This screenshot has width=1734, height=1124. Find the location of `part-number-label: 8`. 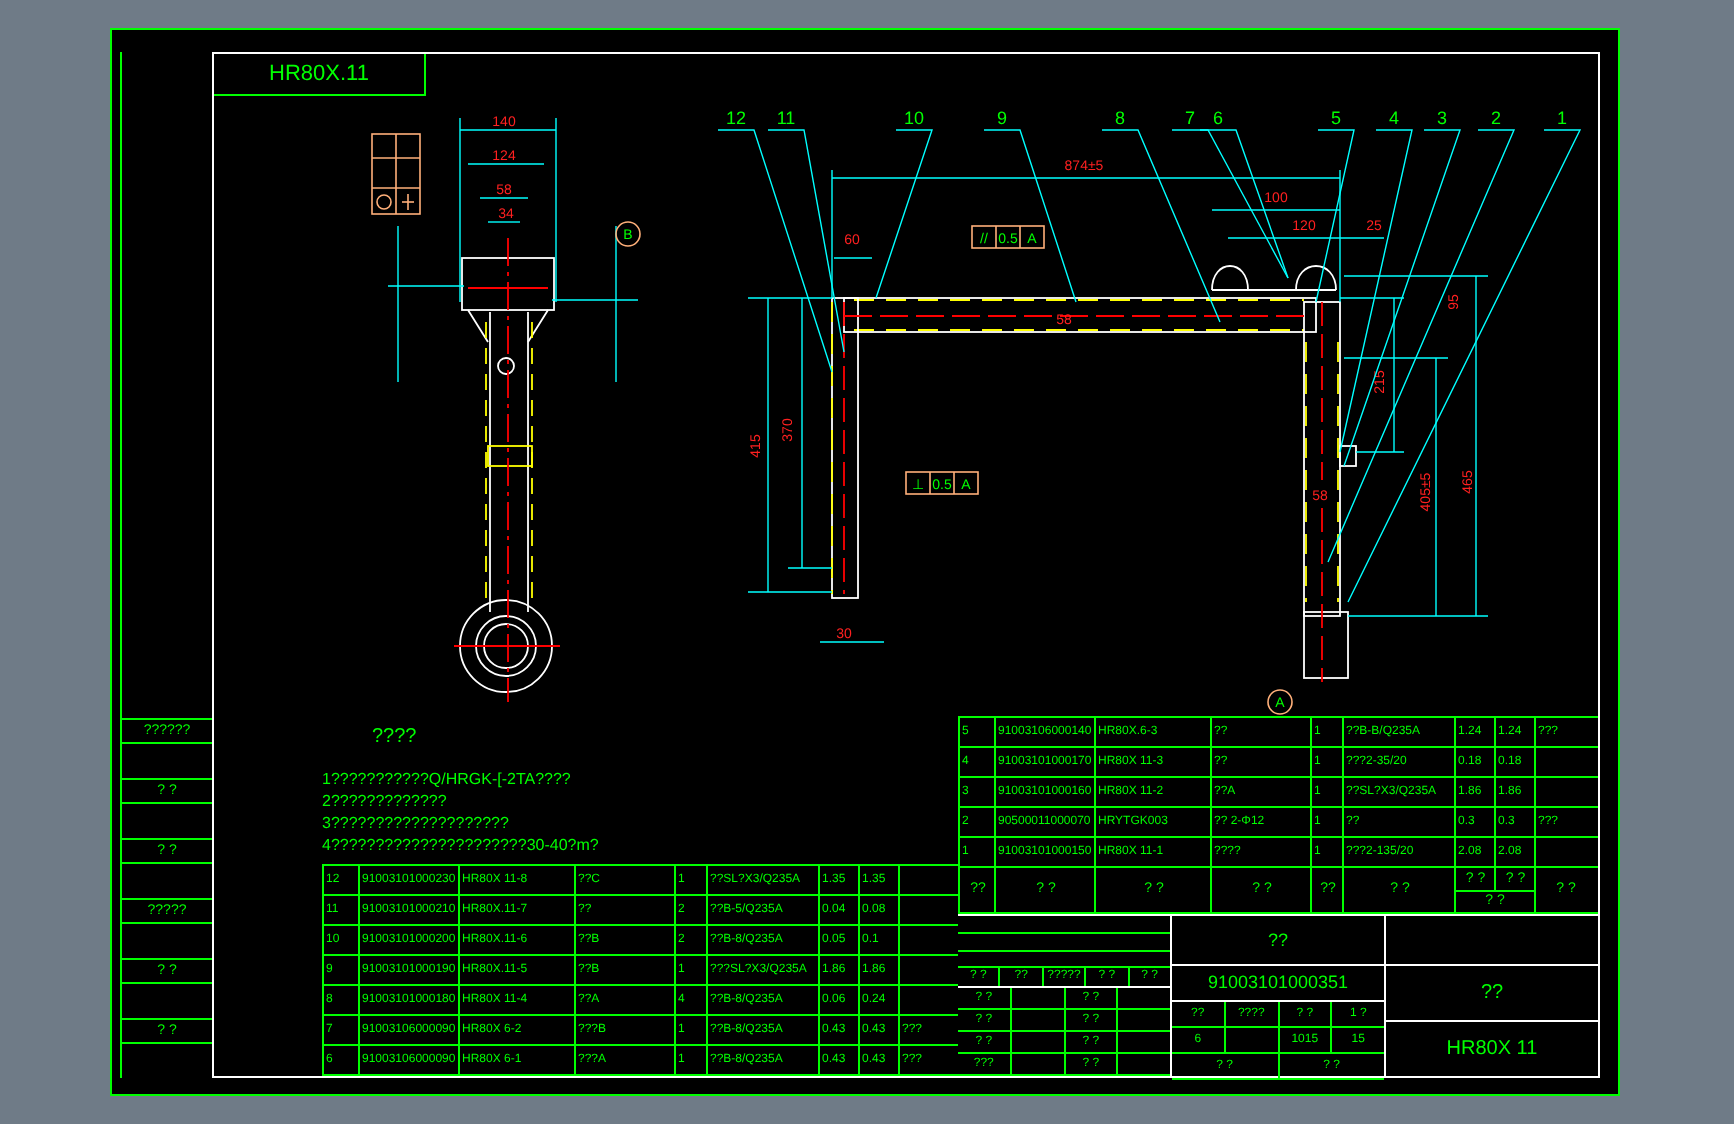

part-number-label: 8 is located at coordinates (1120, 118).